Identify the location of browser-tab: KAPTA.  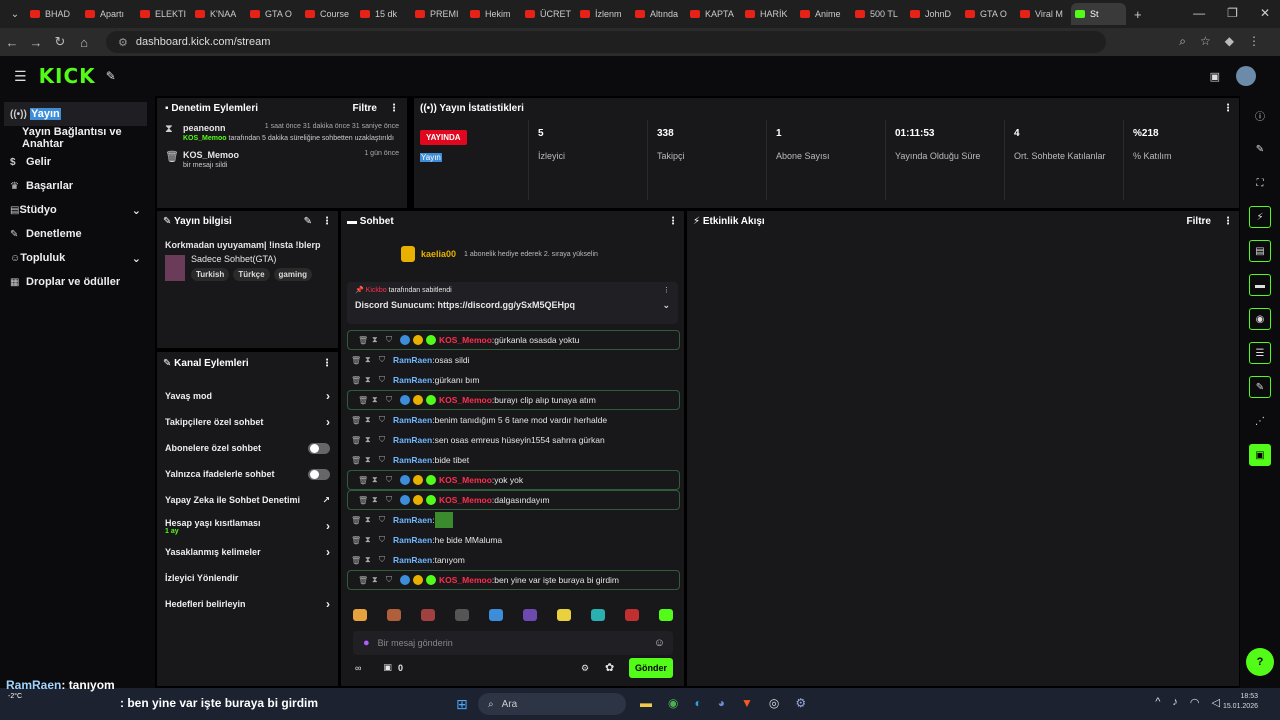
(713, 14).